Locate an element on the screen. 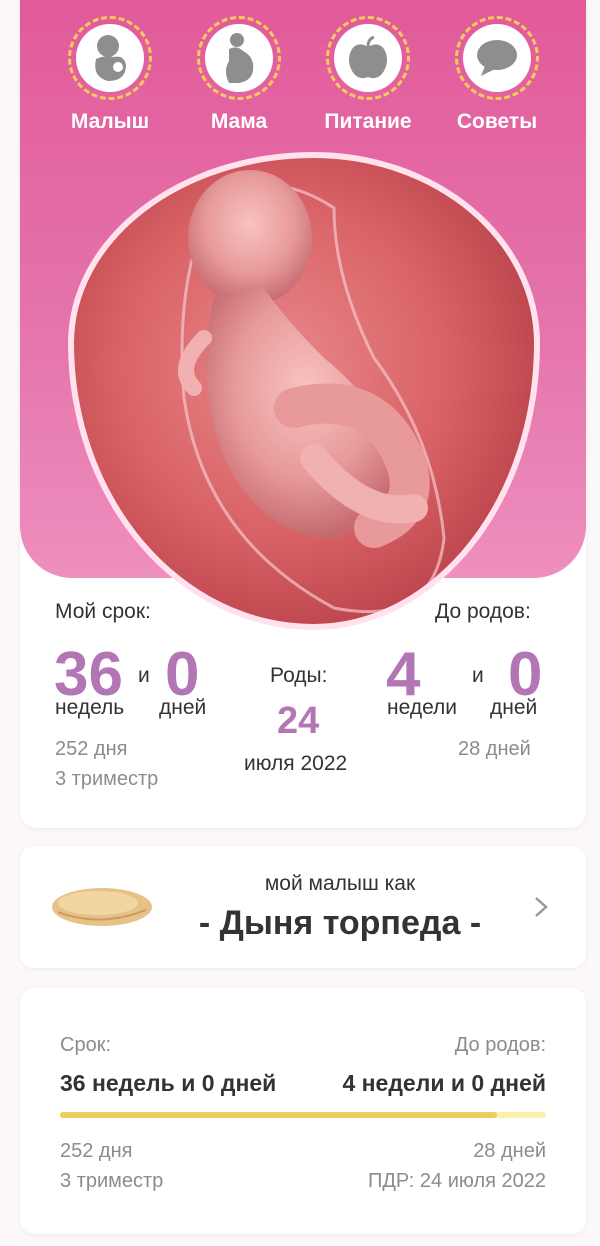  birth-day: 24 is located at coordinates (298, 721).